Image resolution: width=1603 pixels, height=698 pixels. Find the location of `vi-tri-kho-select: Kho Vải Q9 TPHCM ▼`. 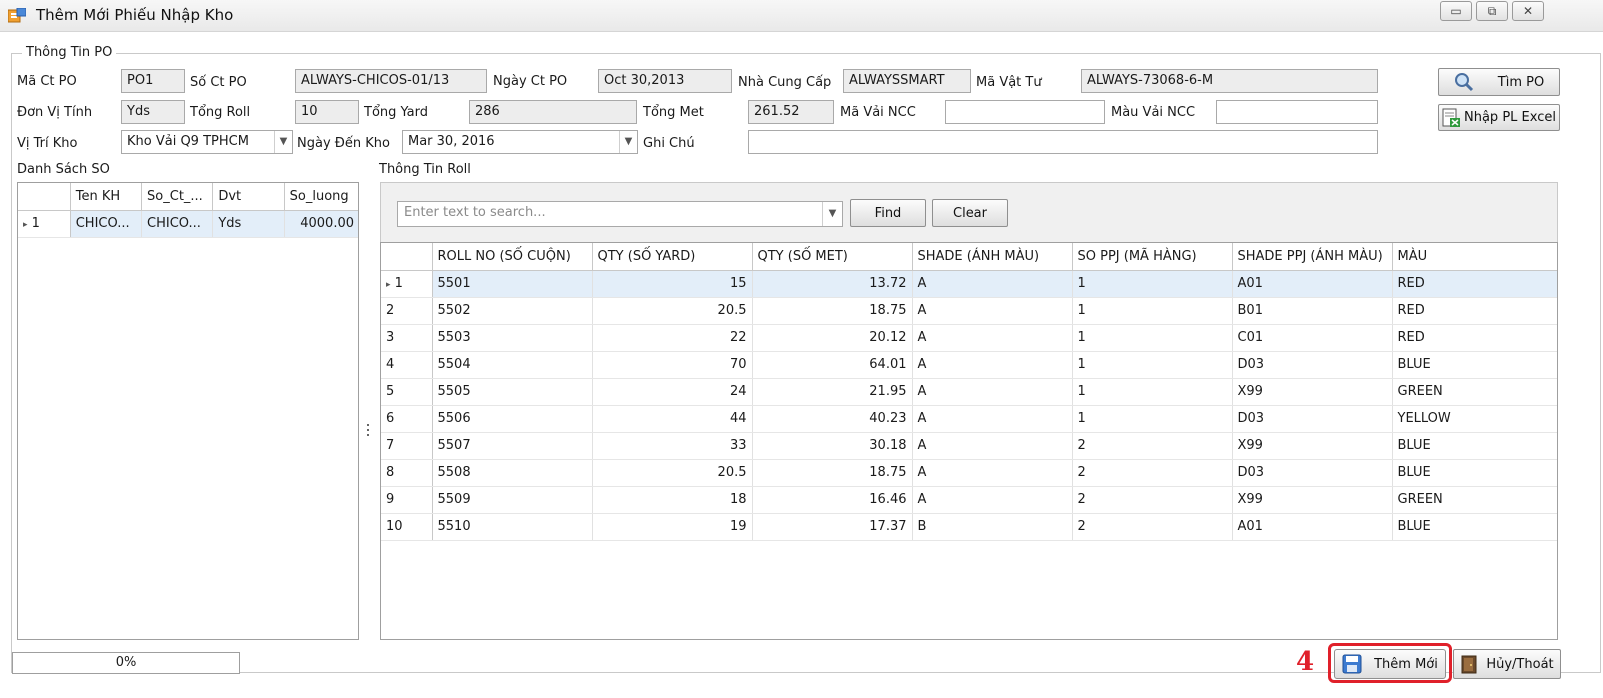

vi-tri-kho-select: Kho Vải Q9 TPHCM ▼ is located at coordinates (207, 142).